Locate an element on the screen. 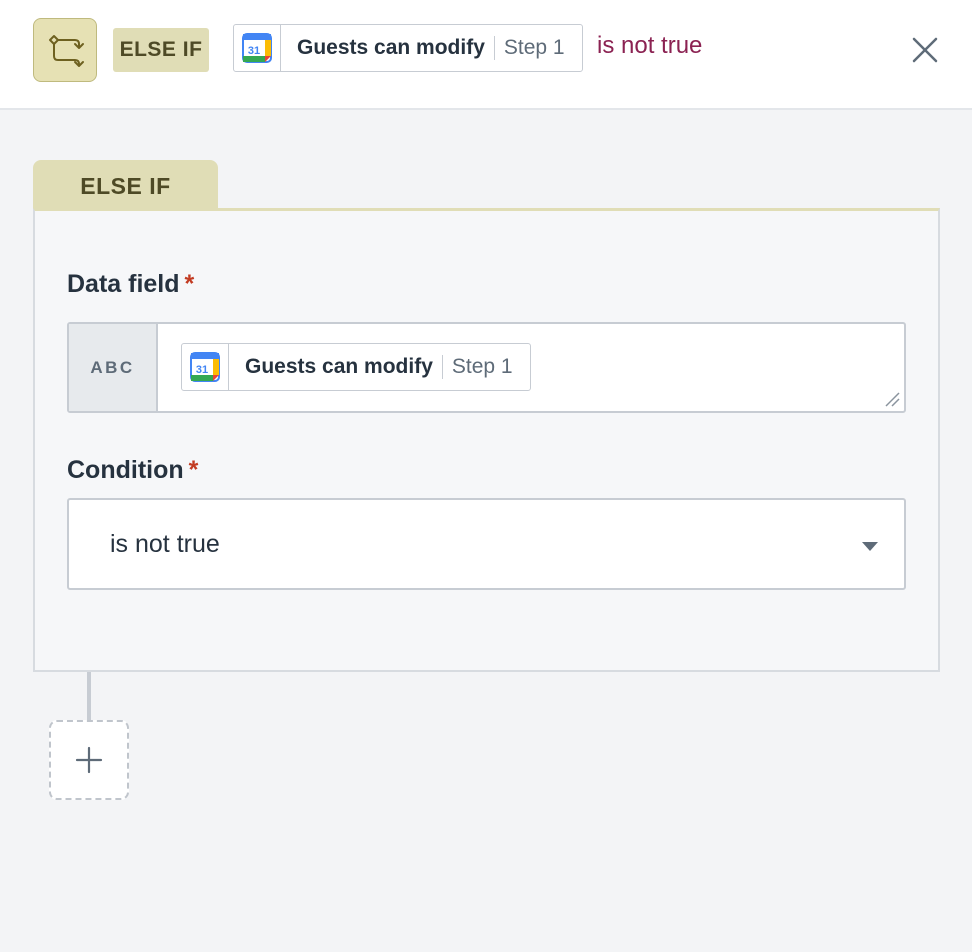  branch-path-icon is located at coordinates (65, 50).